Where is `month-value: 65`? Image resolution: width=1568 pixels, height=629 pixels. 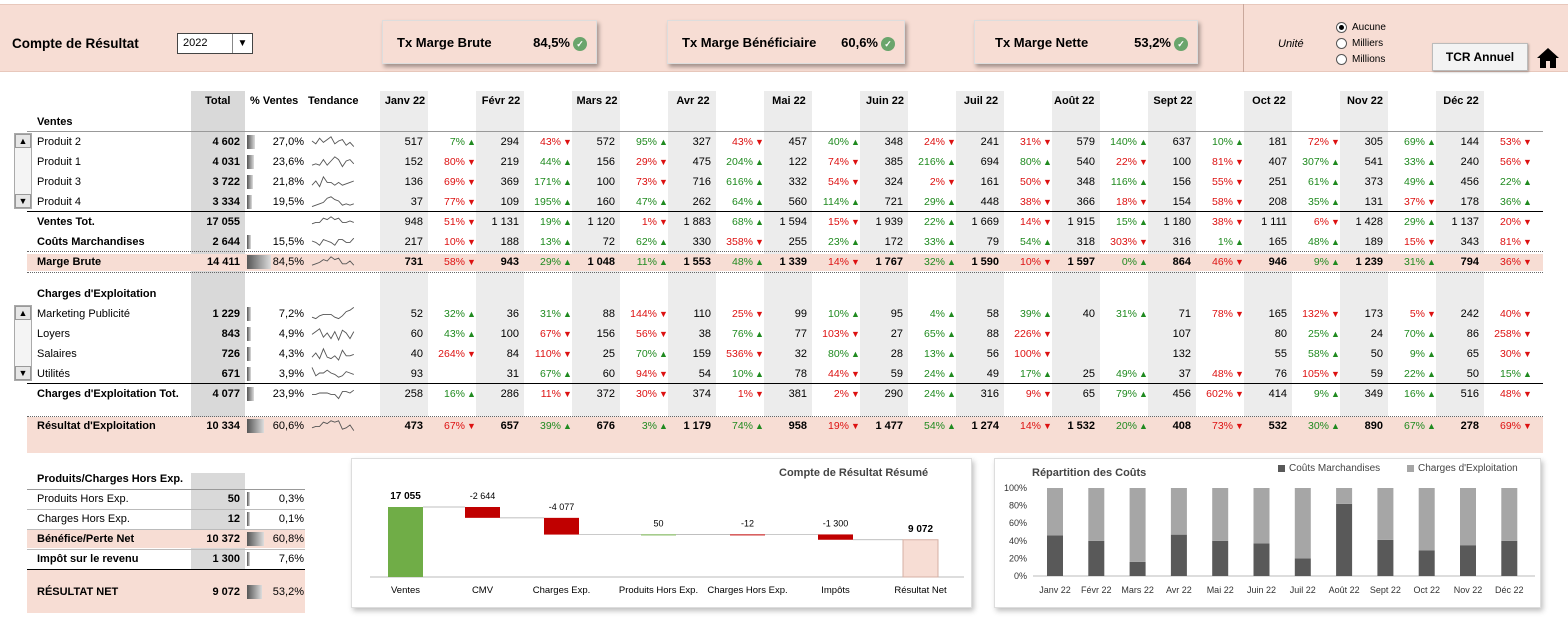
month-value: 65 is located at coordinates (1088, 394).